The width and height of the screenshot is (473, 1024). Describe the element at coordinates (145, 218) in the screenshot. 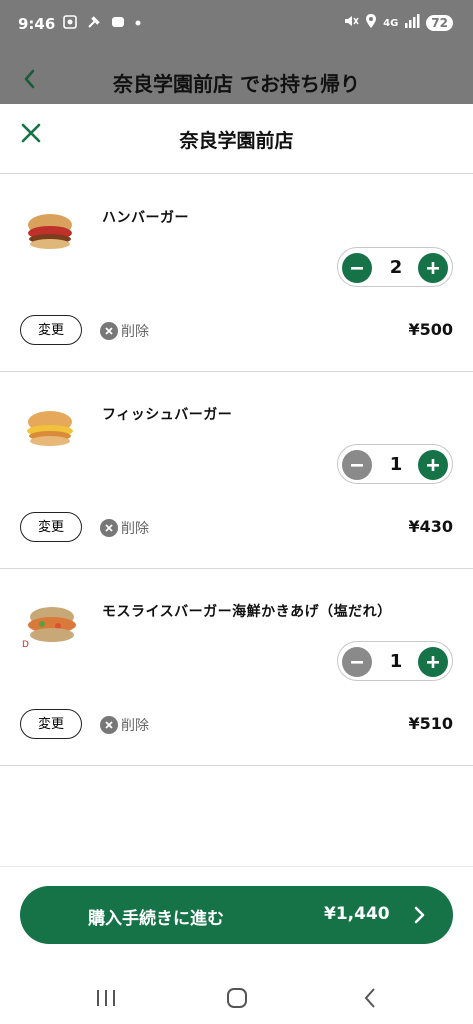

I see `item-name: ハンバーガー` at that location.